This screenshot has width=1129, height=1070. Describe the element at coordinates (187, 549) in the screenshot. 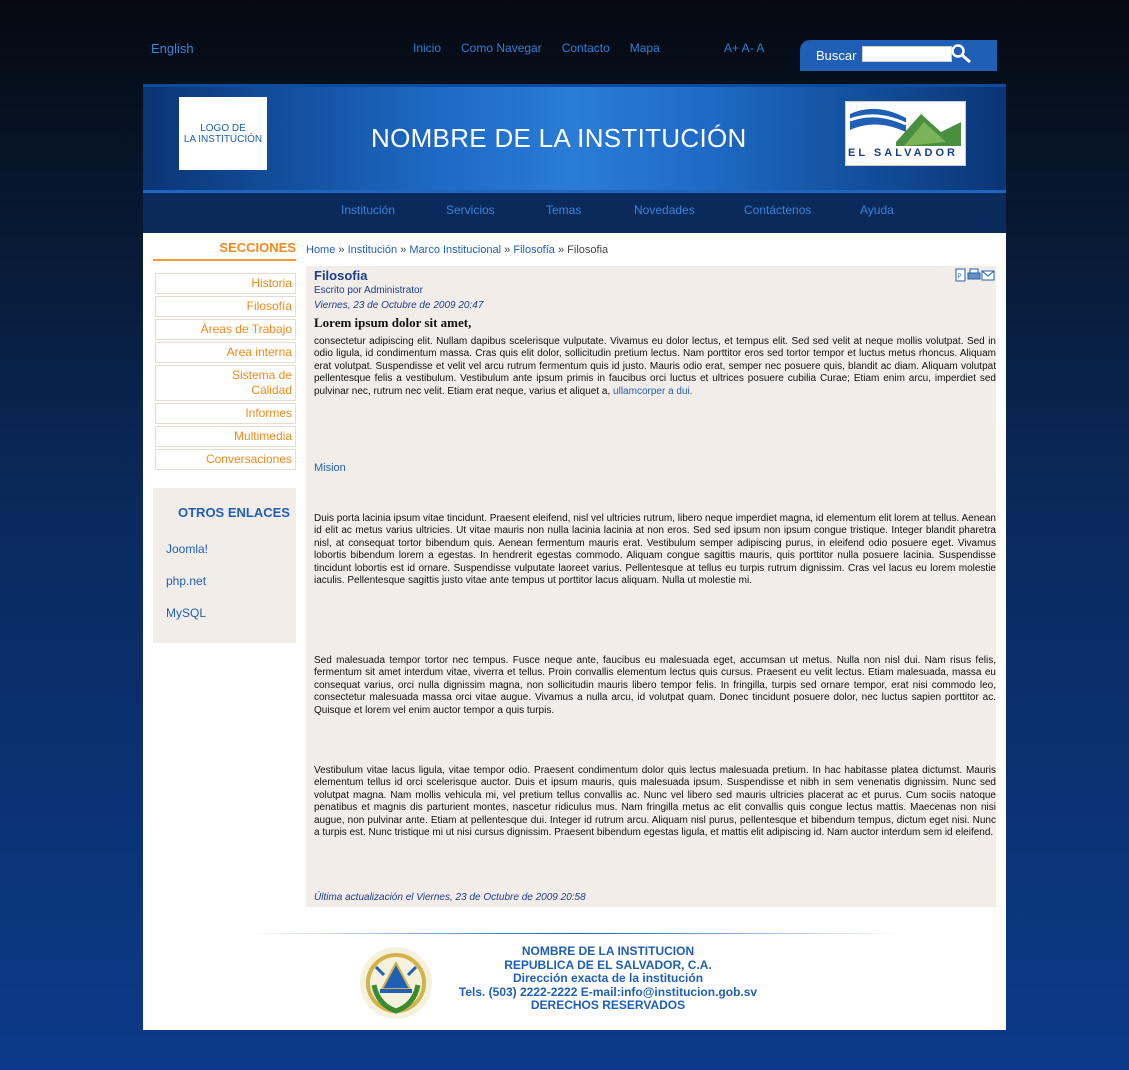

I see `link-joomla: Joomla!` at that location.